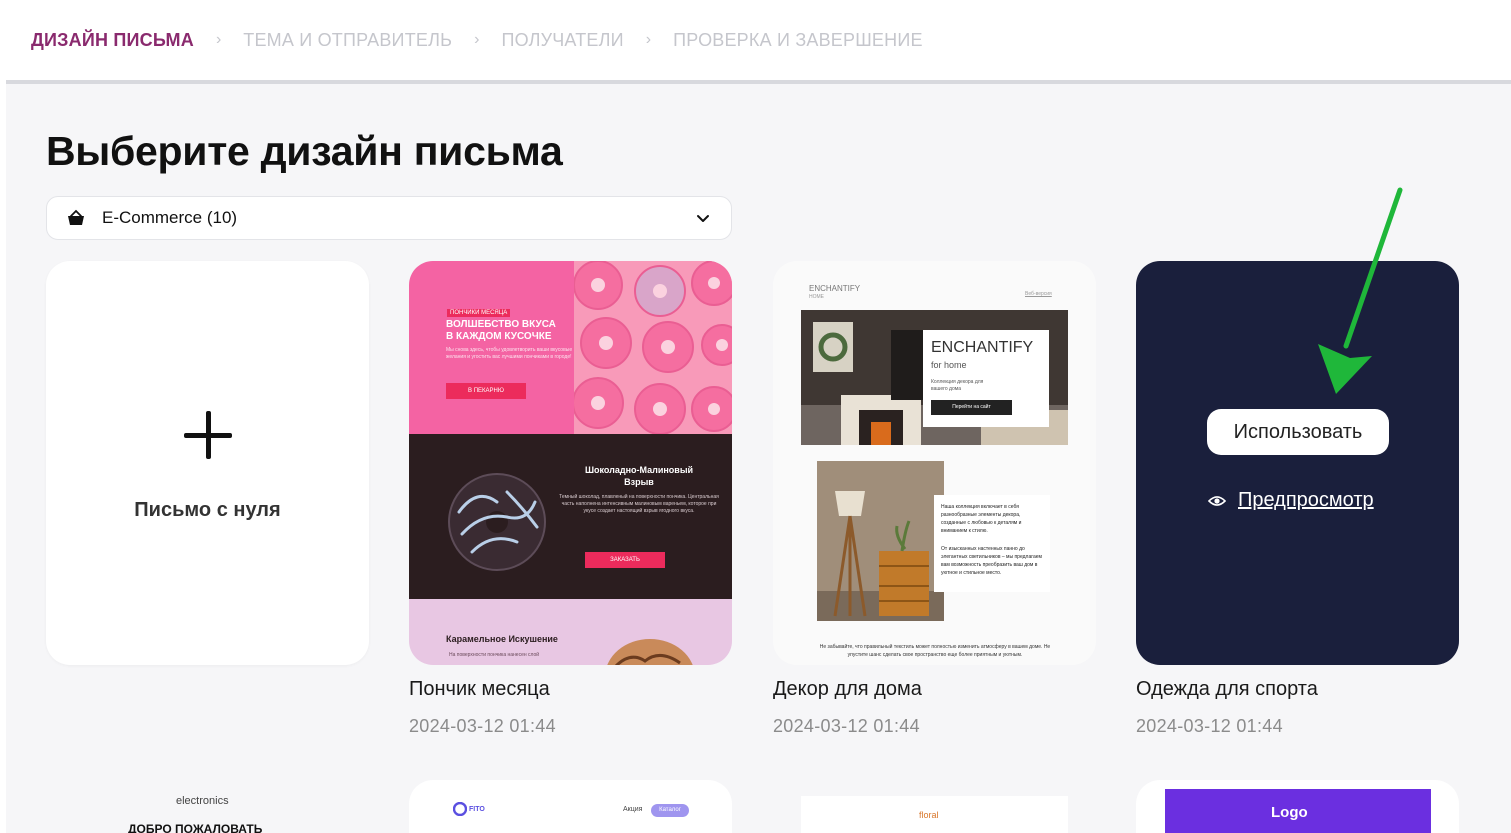  What do you see at coordinates (195, 827) in the screenshot?
I see `electronics-welcome: ДОБРО ПОЖАЛОВАТЬ` at bounding box center [195, 827].